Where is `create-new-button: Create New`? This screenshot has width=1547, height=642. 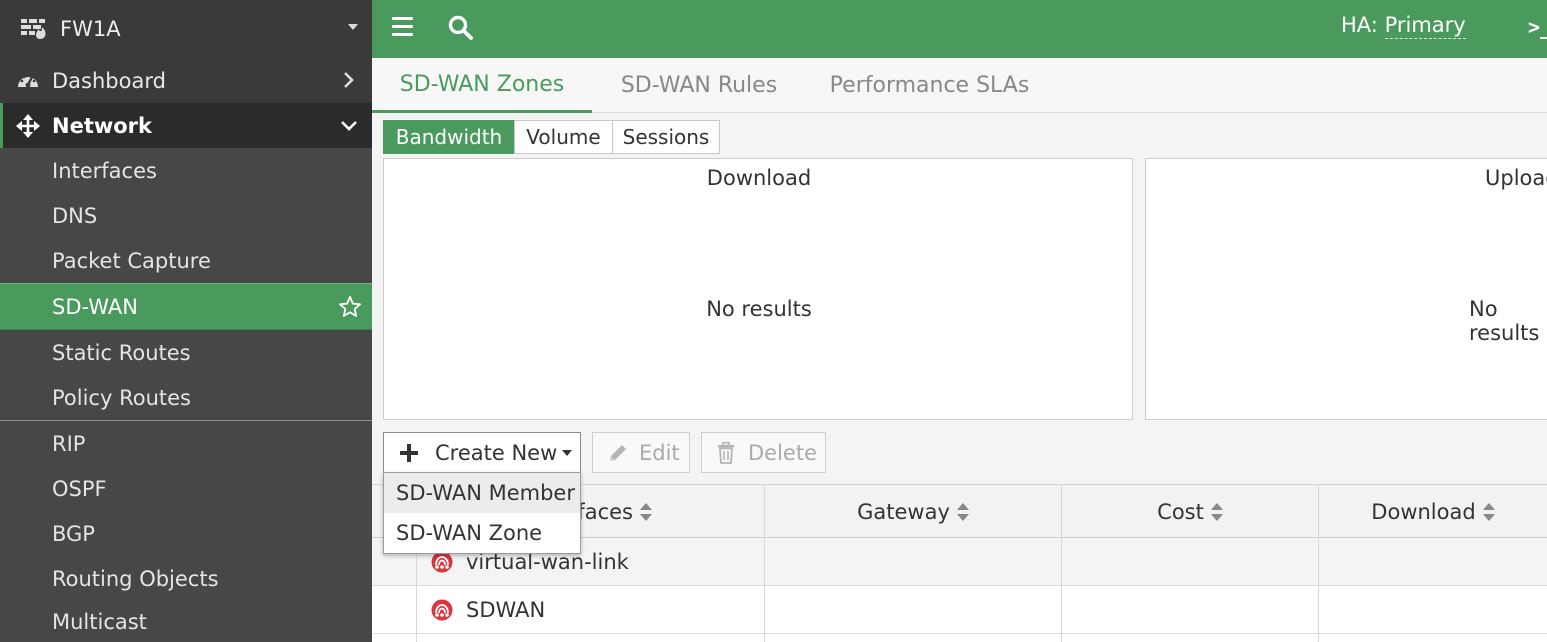
create-new-button: Create New is located at coordinates (482, 452).